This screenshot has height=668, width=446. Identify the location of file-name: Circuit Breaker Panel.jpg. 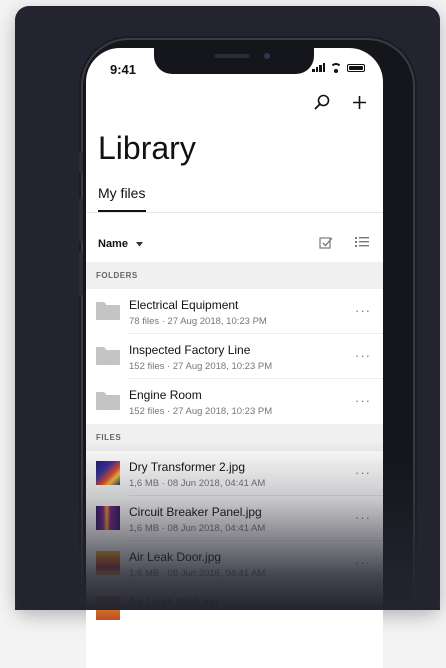
(195, 512).